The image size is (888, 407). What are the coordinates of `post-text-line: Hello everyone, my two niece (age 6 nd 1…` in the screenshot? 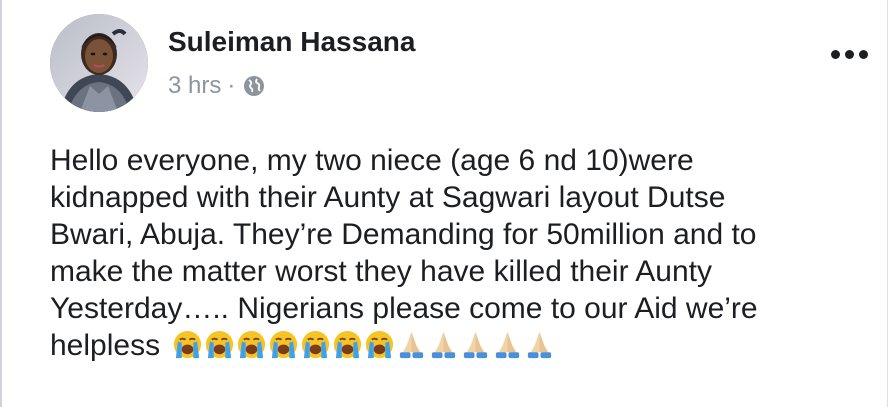 It's located at (372, 160).